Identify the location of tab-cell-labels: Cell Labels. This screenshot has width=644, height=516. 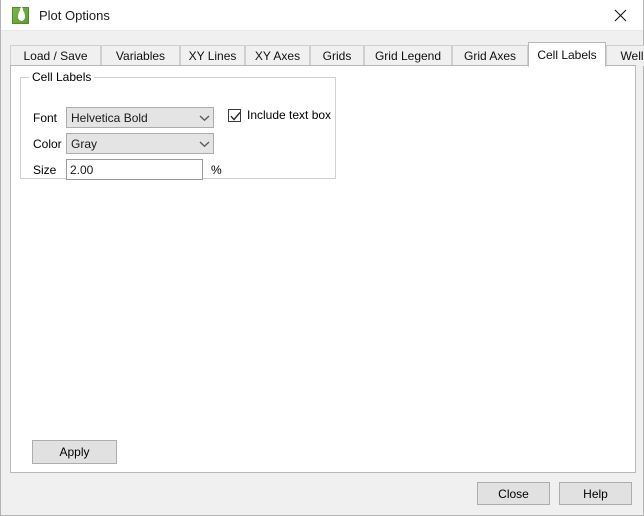
(567, 54).